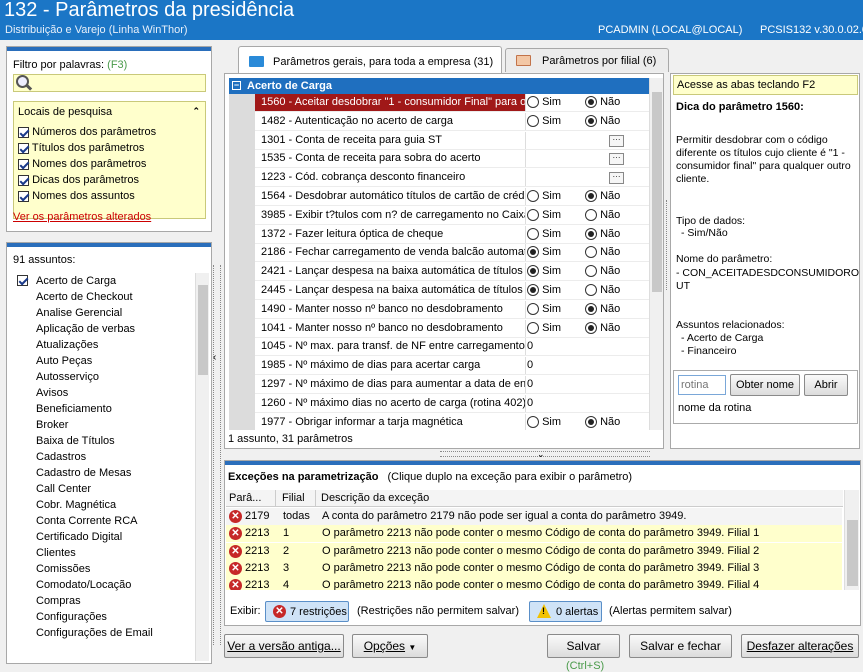 The height and width of the screenshot is (672, 863). I want to click on subject-item: Cadastro de Mesas, so click(103, 473).